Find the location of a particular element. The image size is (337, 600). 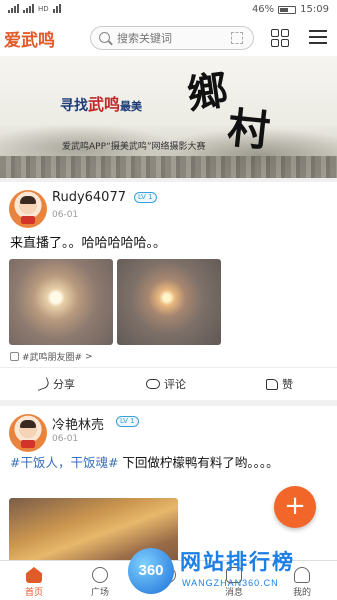

banner-calligraphy-1: 鄉 is located at coordinates (207, 92).